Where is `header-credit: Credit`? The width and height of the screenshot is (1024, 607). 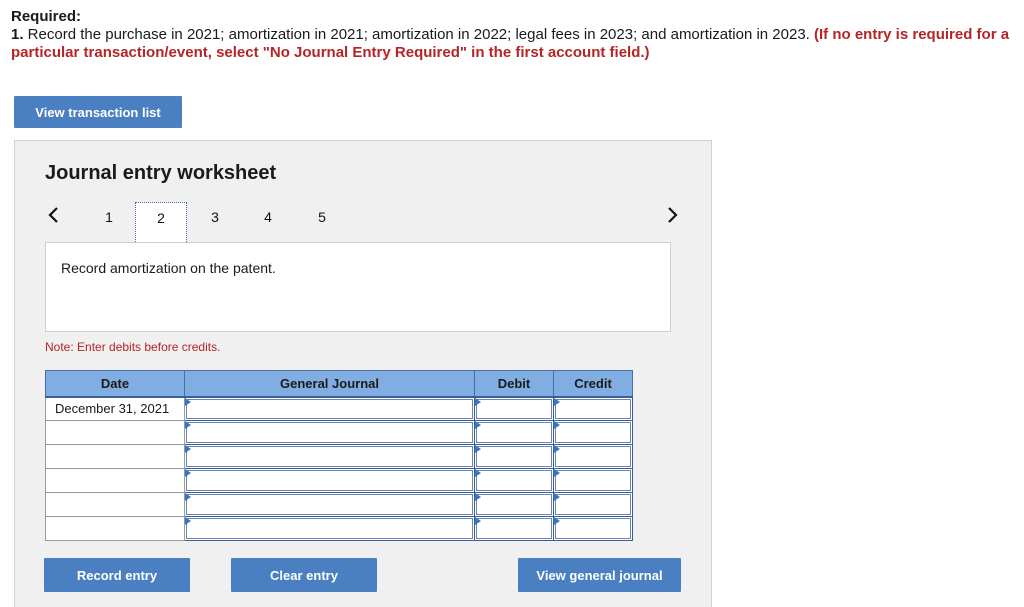
header-credit: Credit is located at coordinates (593, 384).